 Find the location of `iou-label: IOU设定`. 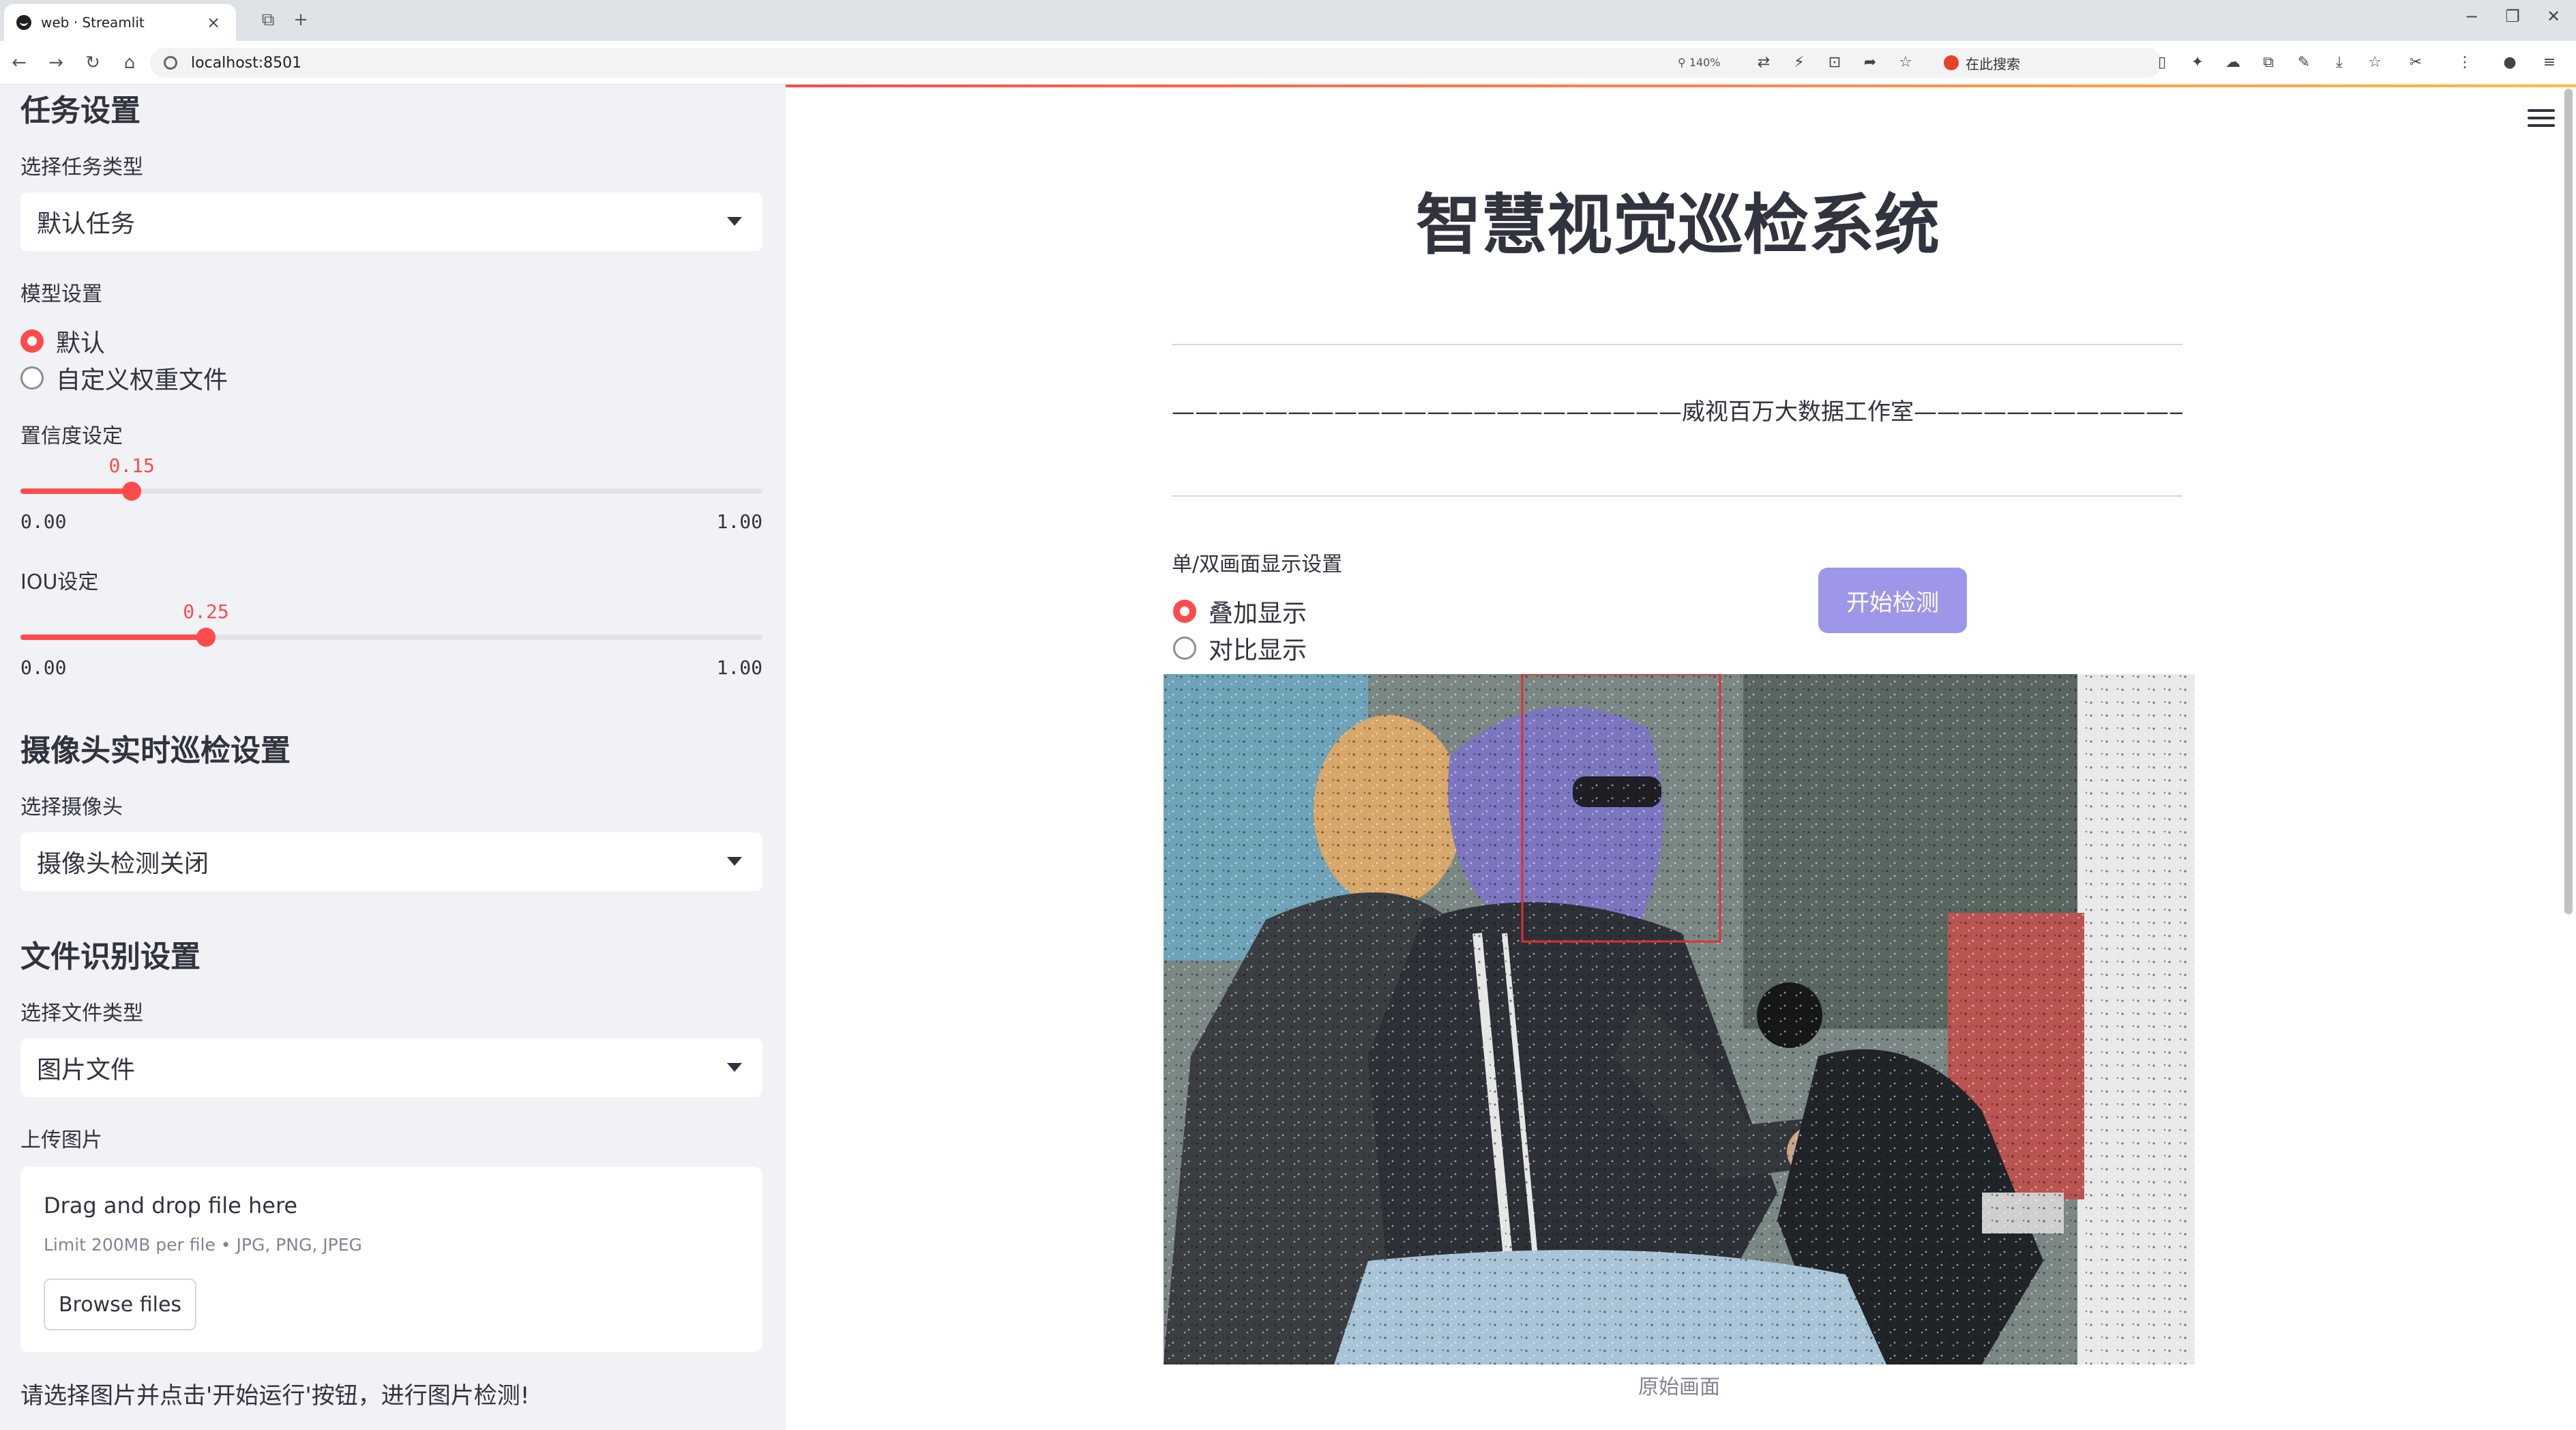

iou-label: IOU设定 is located at coordinates (59, 582).